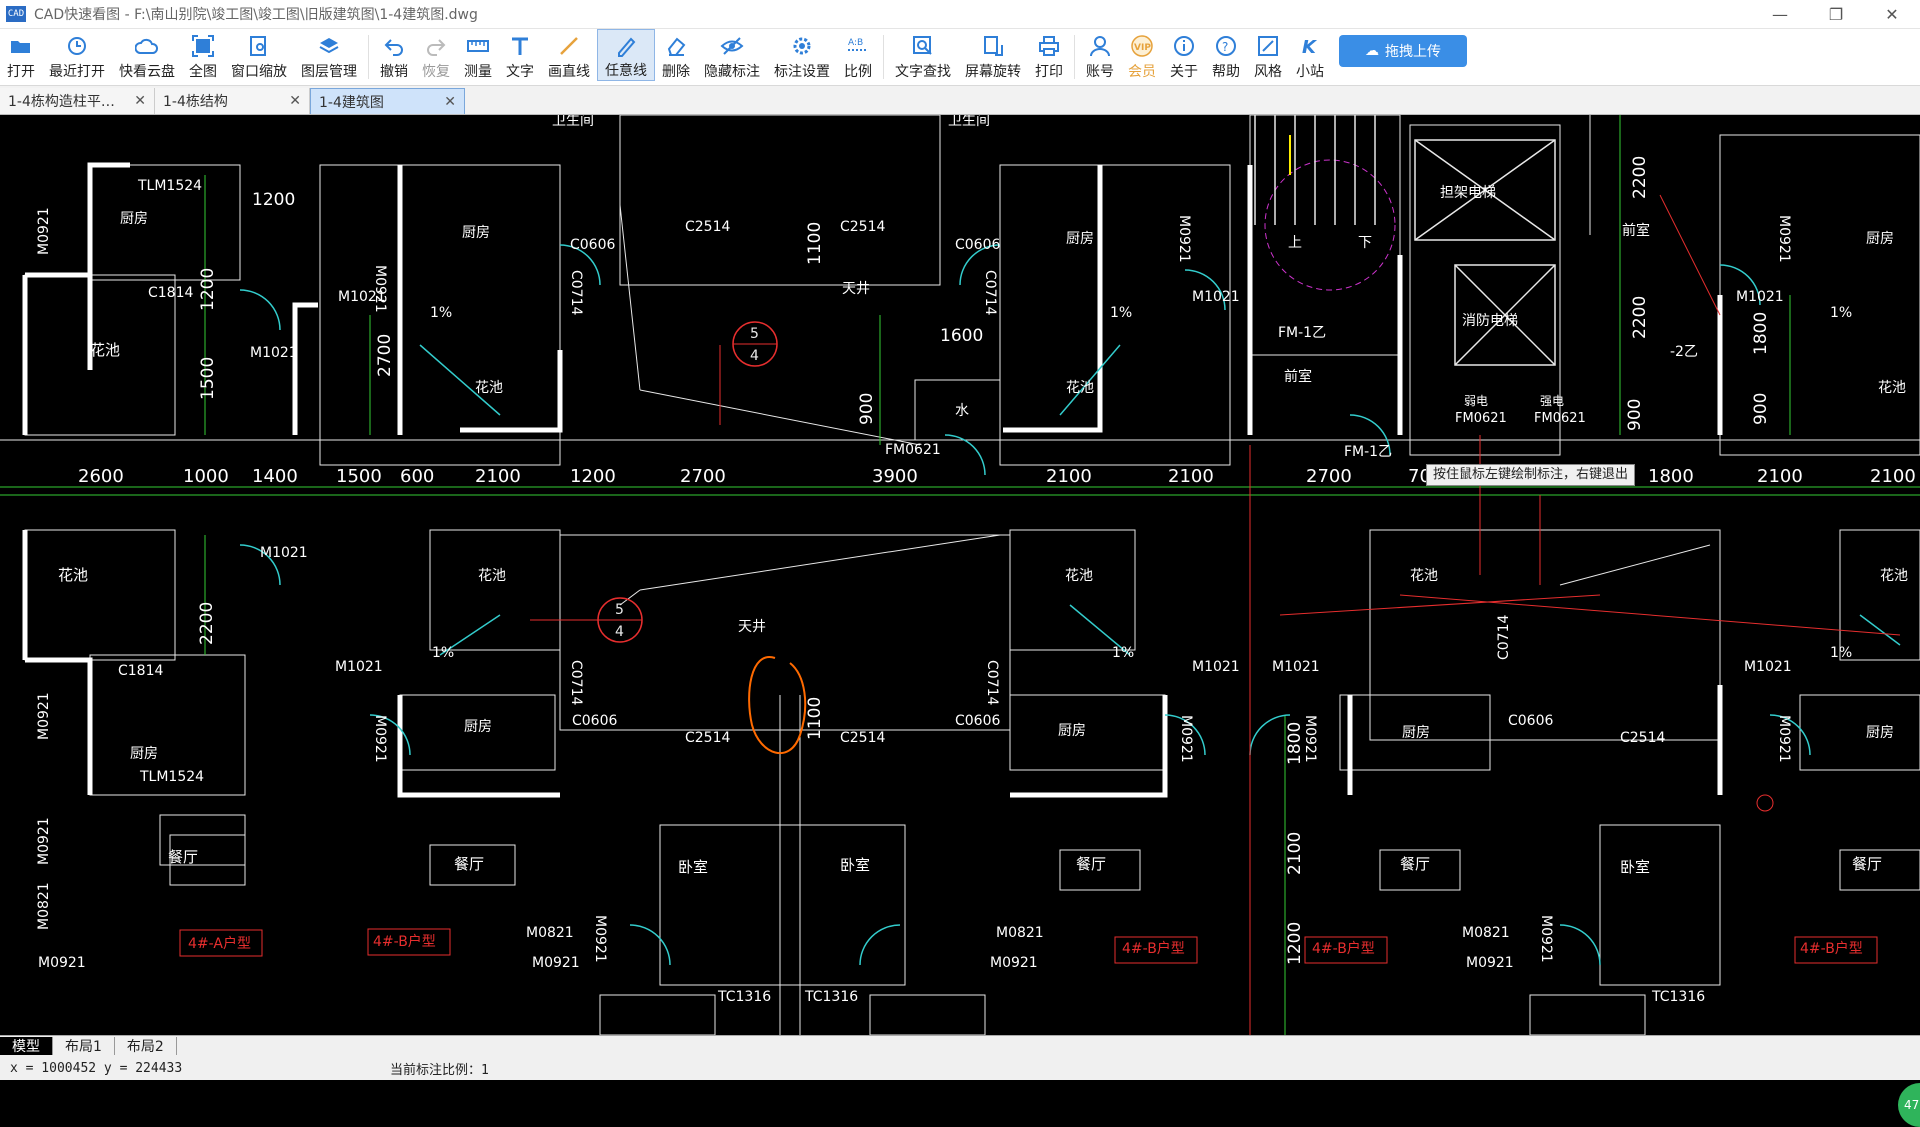  Describe the element at coordinates (77, 101) in the screenshot. I see `tab-1-4-column-plan: 1-4栋构造柱平… ✕` at that location.